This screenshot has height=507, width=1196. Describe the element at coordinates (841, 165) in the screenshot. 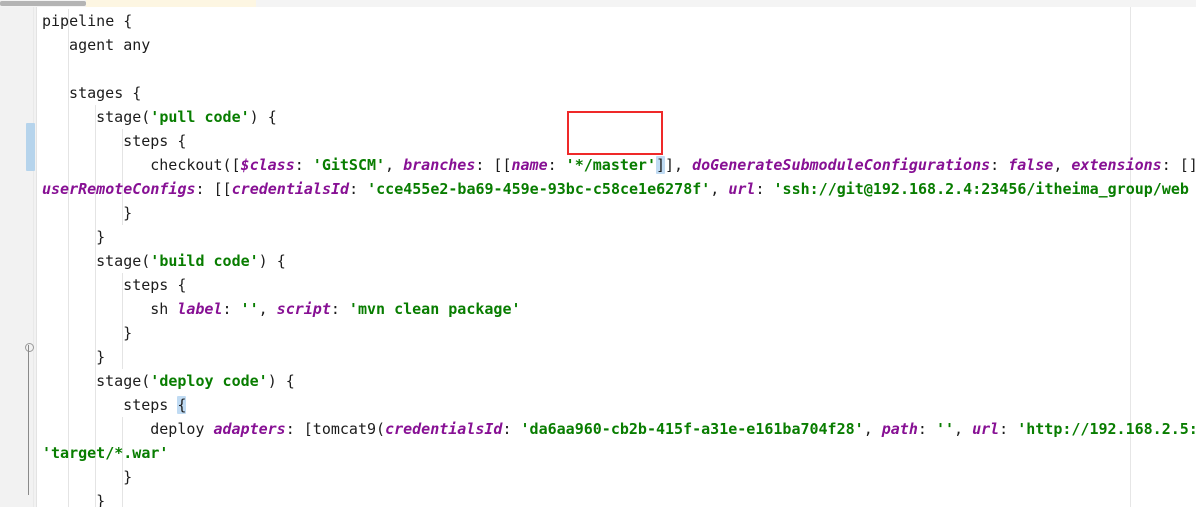

I see `code-token-prop: doGenerateSubmoduleConfigurations` at that location.